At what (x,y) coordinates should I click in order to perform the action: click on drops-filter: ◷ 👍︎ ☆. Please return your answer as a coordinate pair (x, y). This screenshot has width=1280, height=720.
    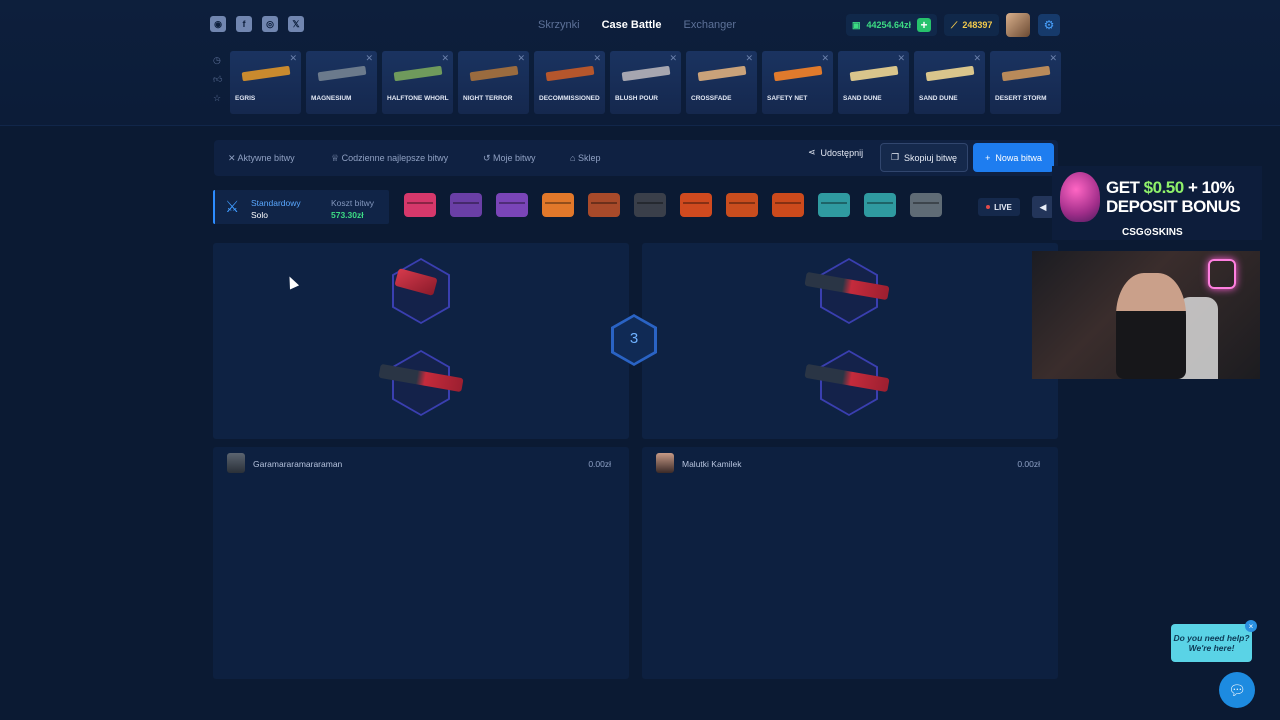
    Looking at the image, I should click on (217, 79).